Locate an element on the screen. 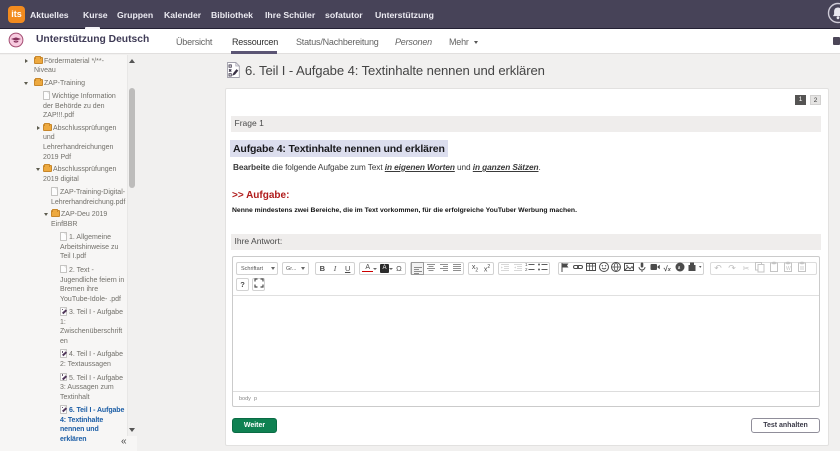 Image resolution: width=840 pixels, height=451 pixels. svg-text: a is located at coordinates (679, 268).